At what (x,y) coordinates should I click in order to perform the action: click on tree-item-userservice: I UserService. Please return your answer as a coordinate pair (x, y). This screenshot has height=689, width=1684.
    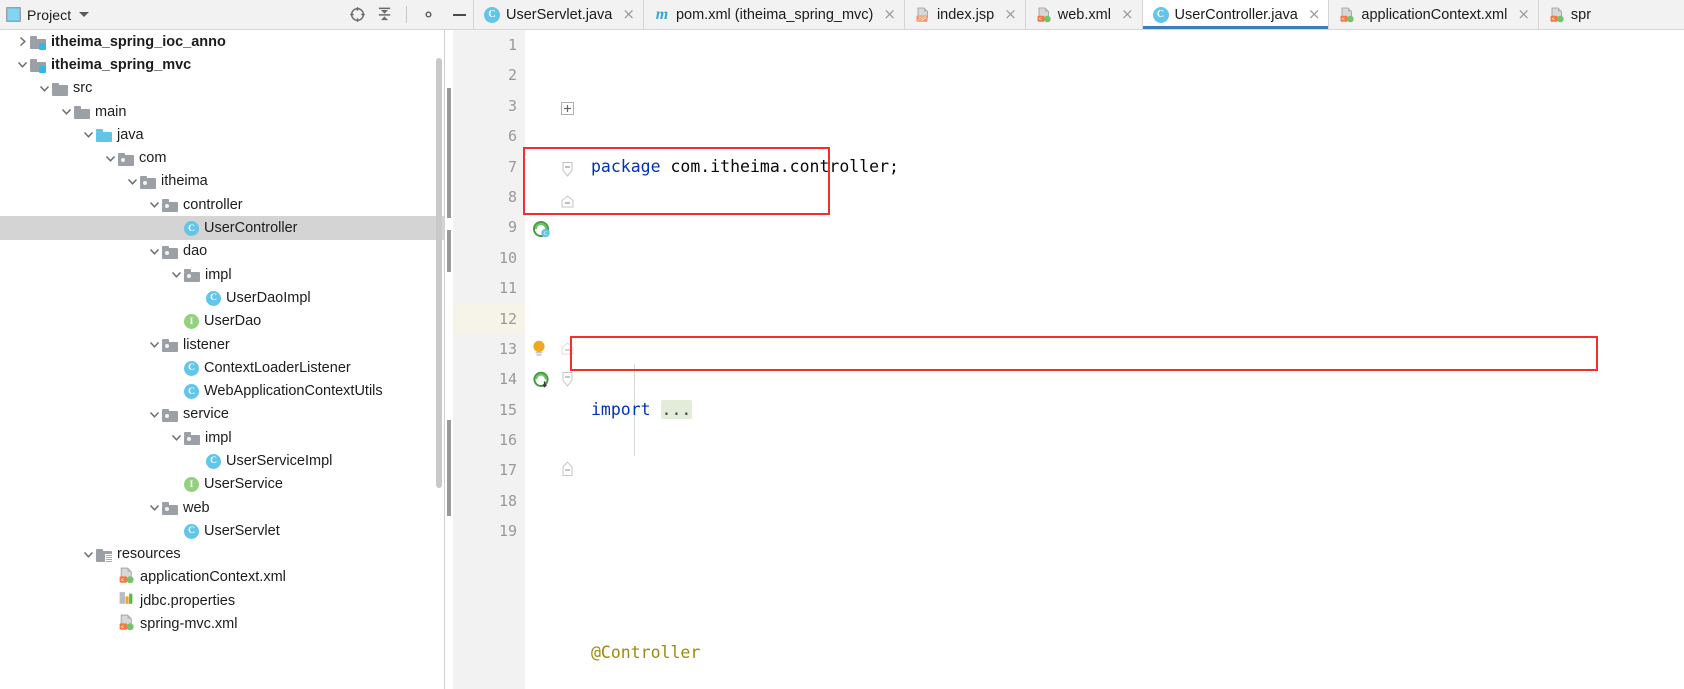
    Looking at the image, I should click on (222, 484).